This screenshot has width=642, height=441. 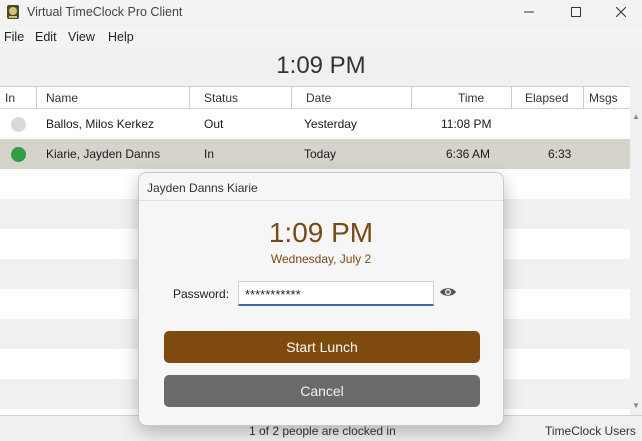 What do you see at coordinates (322, 431) in the screenshot?
I see `clocked-in-summary: 1 of 2 people are clocked in` at bounding box center [322, 431].